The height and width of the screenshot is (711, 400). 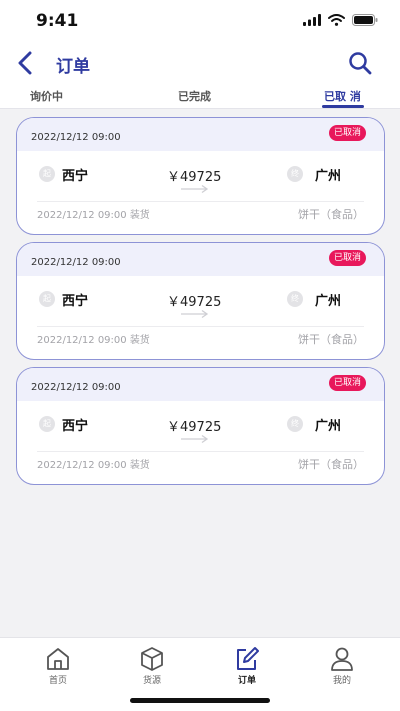 I want to click on back-button, so click(x=25, y=63).